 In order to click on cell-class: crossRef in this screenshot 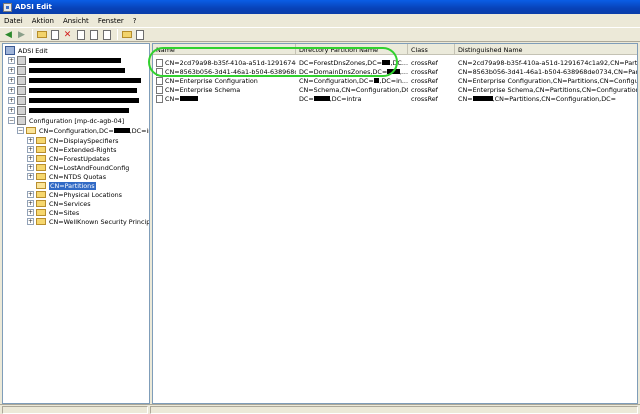, I will do `click(424, 71)`.